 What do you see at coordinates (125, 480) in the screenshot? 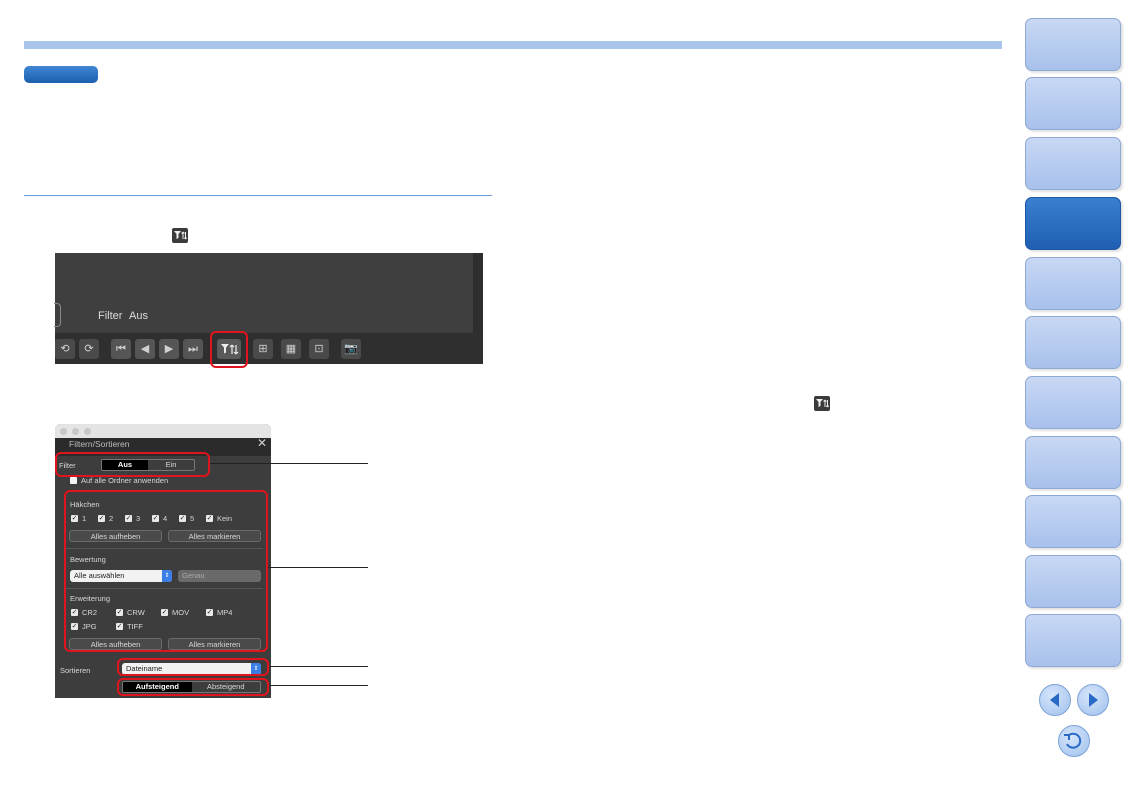
I see `apply-all-label: Auf alle Ordner anwenden` at bounding box center [125, 480].